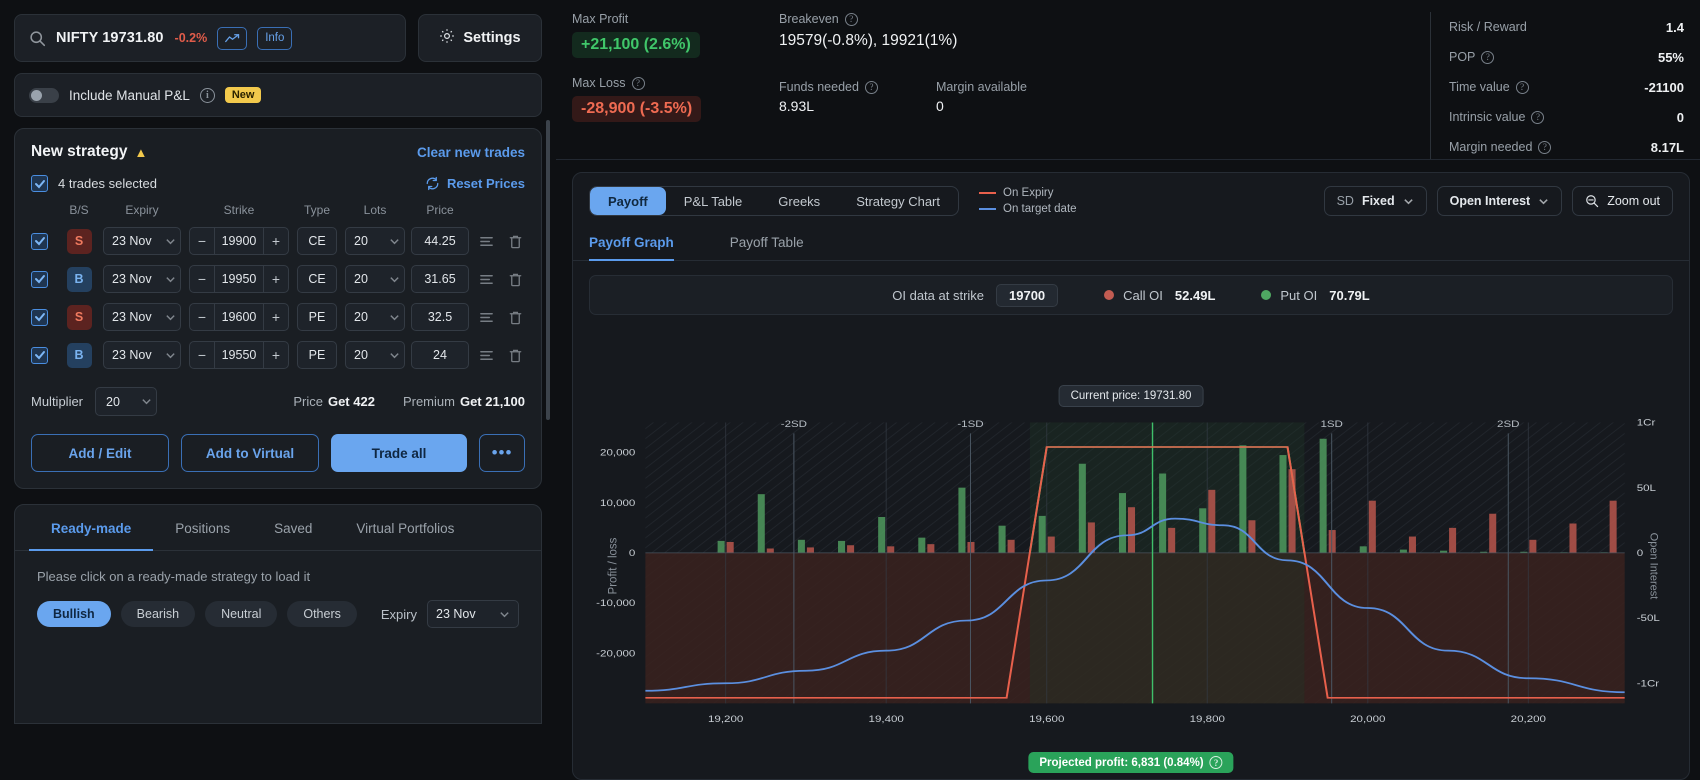 This screenshot has width=1700, height=780. What do you see at coordinates (39, 183) in the screenshot?
I see `select-all-checkbox` at bounding box center [39, 183].